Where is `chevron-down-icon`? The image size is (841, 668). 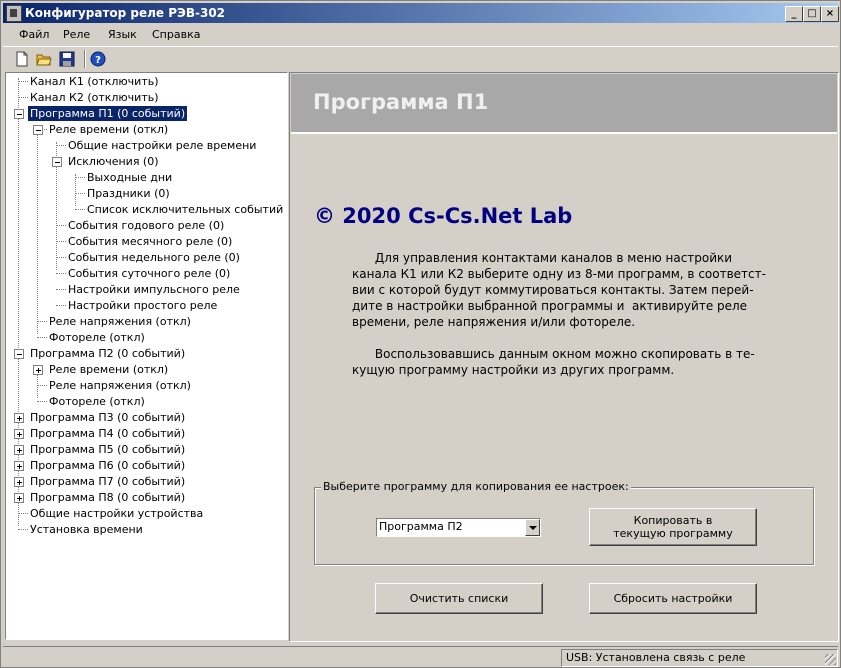 chevron-down-icon is located at coordinates (532, 527).